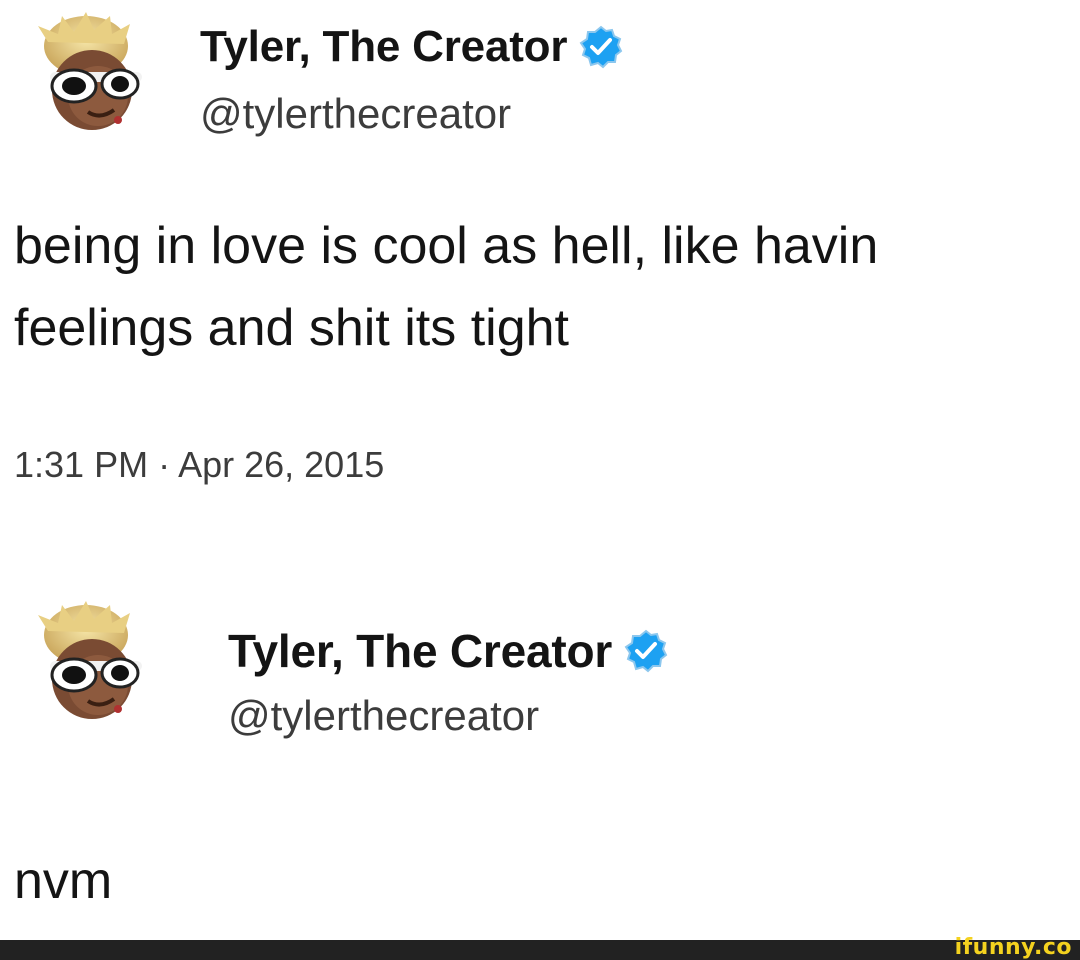  Describe the element at coordinates (1013, 947) in the screenshot. I see `watermark-logo: ifunny.co` at that location.